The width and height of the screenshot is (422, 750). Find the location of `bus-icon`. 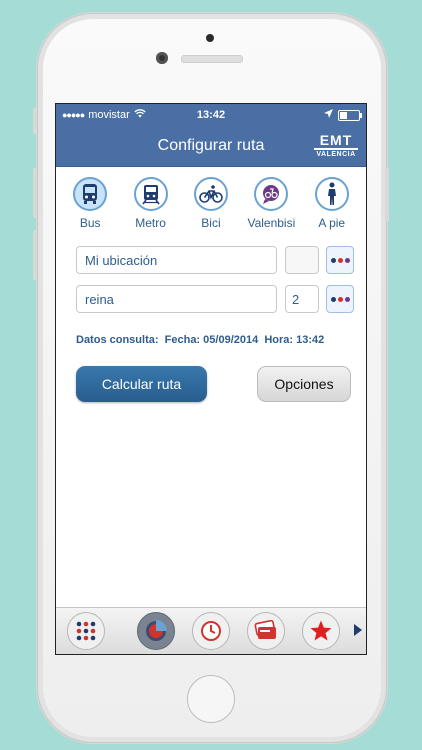

bus-icon is located at coordinates (90, 194).